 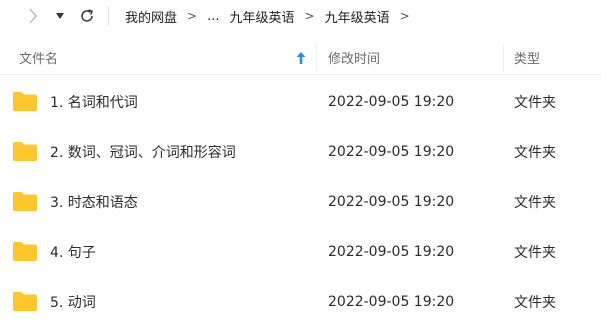 I want to click on column-date-header: 修改时间, so click(x=354, y=57).